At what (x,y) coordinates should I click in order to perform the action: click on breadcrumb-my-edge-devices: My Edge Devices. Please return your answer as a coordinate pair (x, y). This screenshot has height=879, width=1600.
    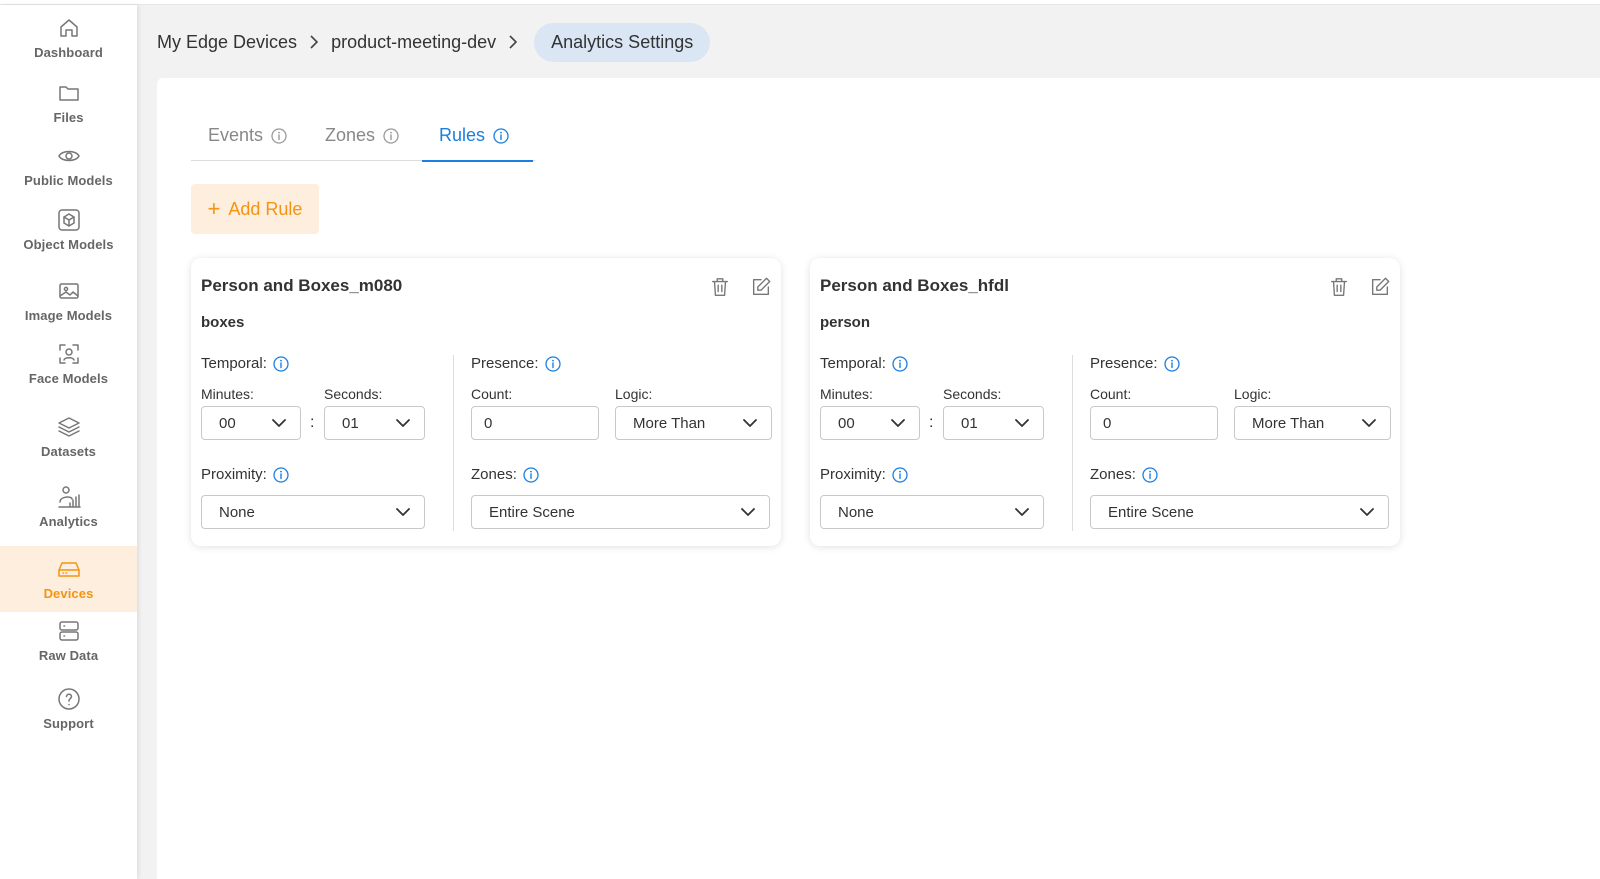
    Looking at the image, I should click on (227, 42).